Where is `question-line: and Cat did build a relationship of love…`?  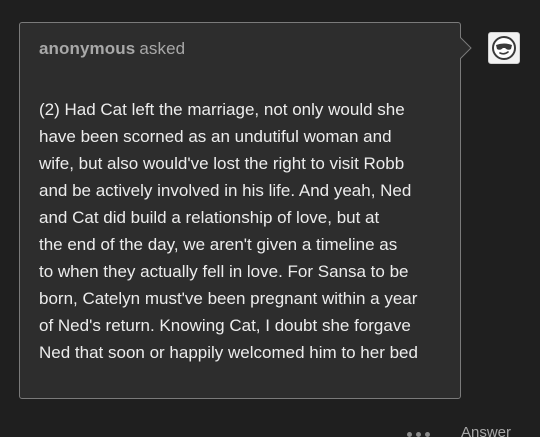
question-line: and Cat did build a relationship of love… is located at coordinates (209, 217).